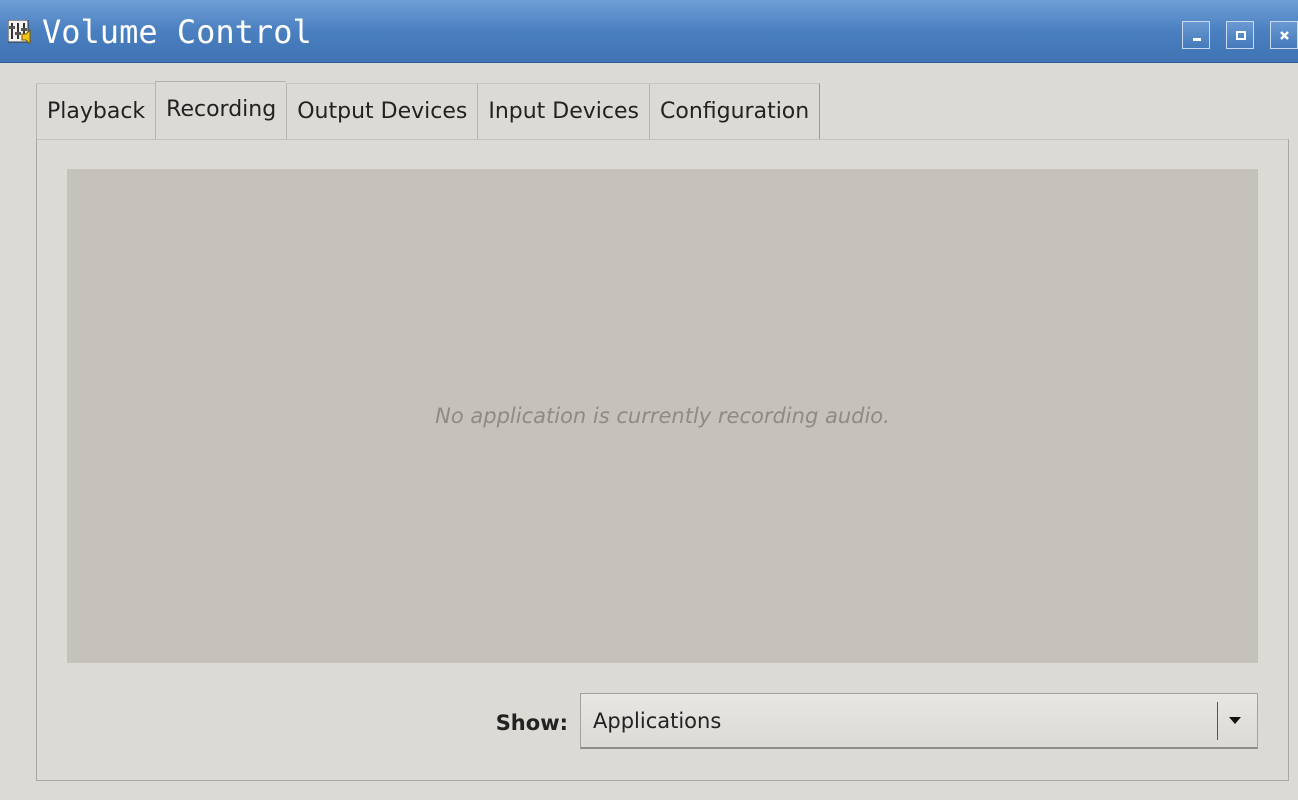 The height and width of the screenshot is (800, 1298). What do you see at coordinates (1197, 39) in the screenshot?
I see `minimize-icon` at bounding box center [1197, 39].